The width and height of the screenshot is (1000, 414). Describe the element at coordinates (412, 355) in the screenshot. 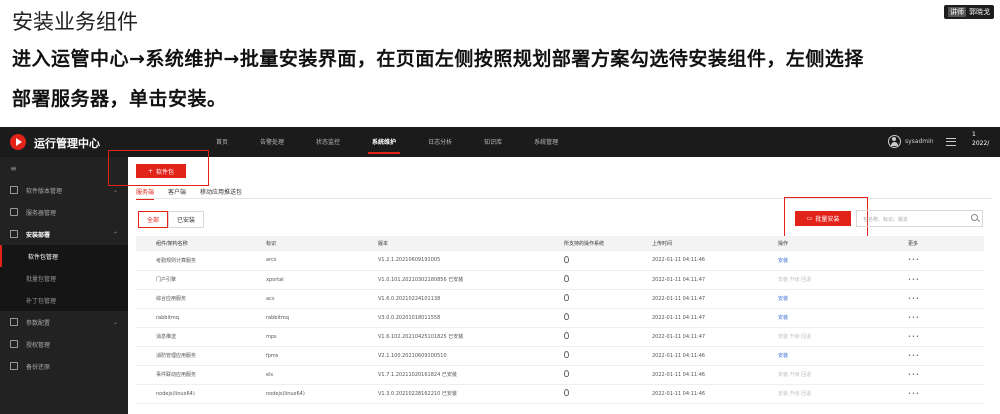

I see `cell-version: V2.1.100.20210609100510` at that location.